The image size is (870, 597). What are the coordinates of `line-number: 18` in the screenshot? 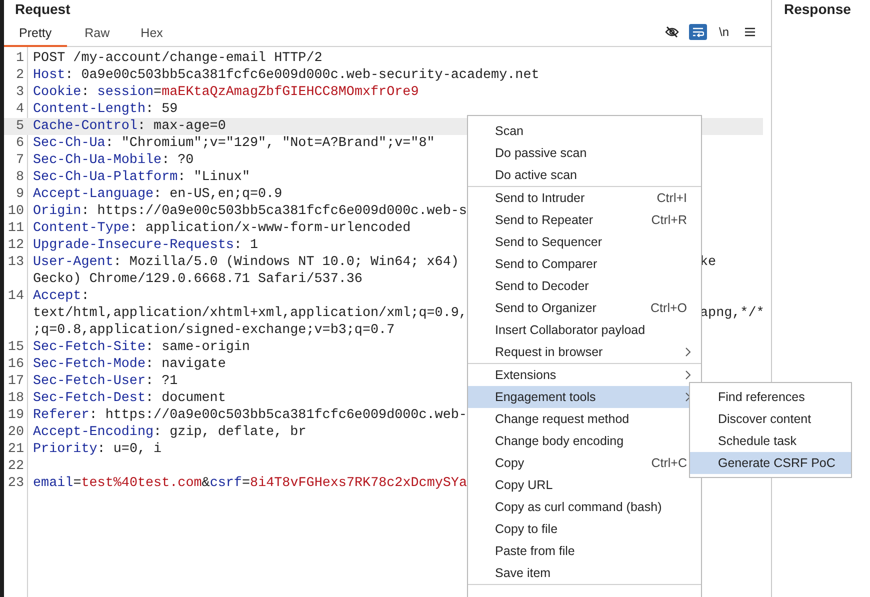 It's located at (15, 398).